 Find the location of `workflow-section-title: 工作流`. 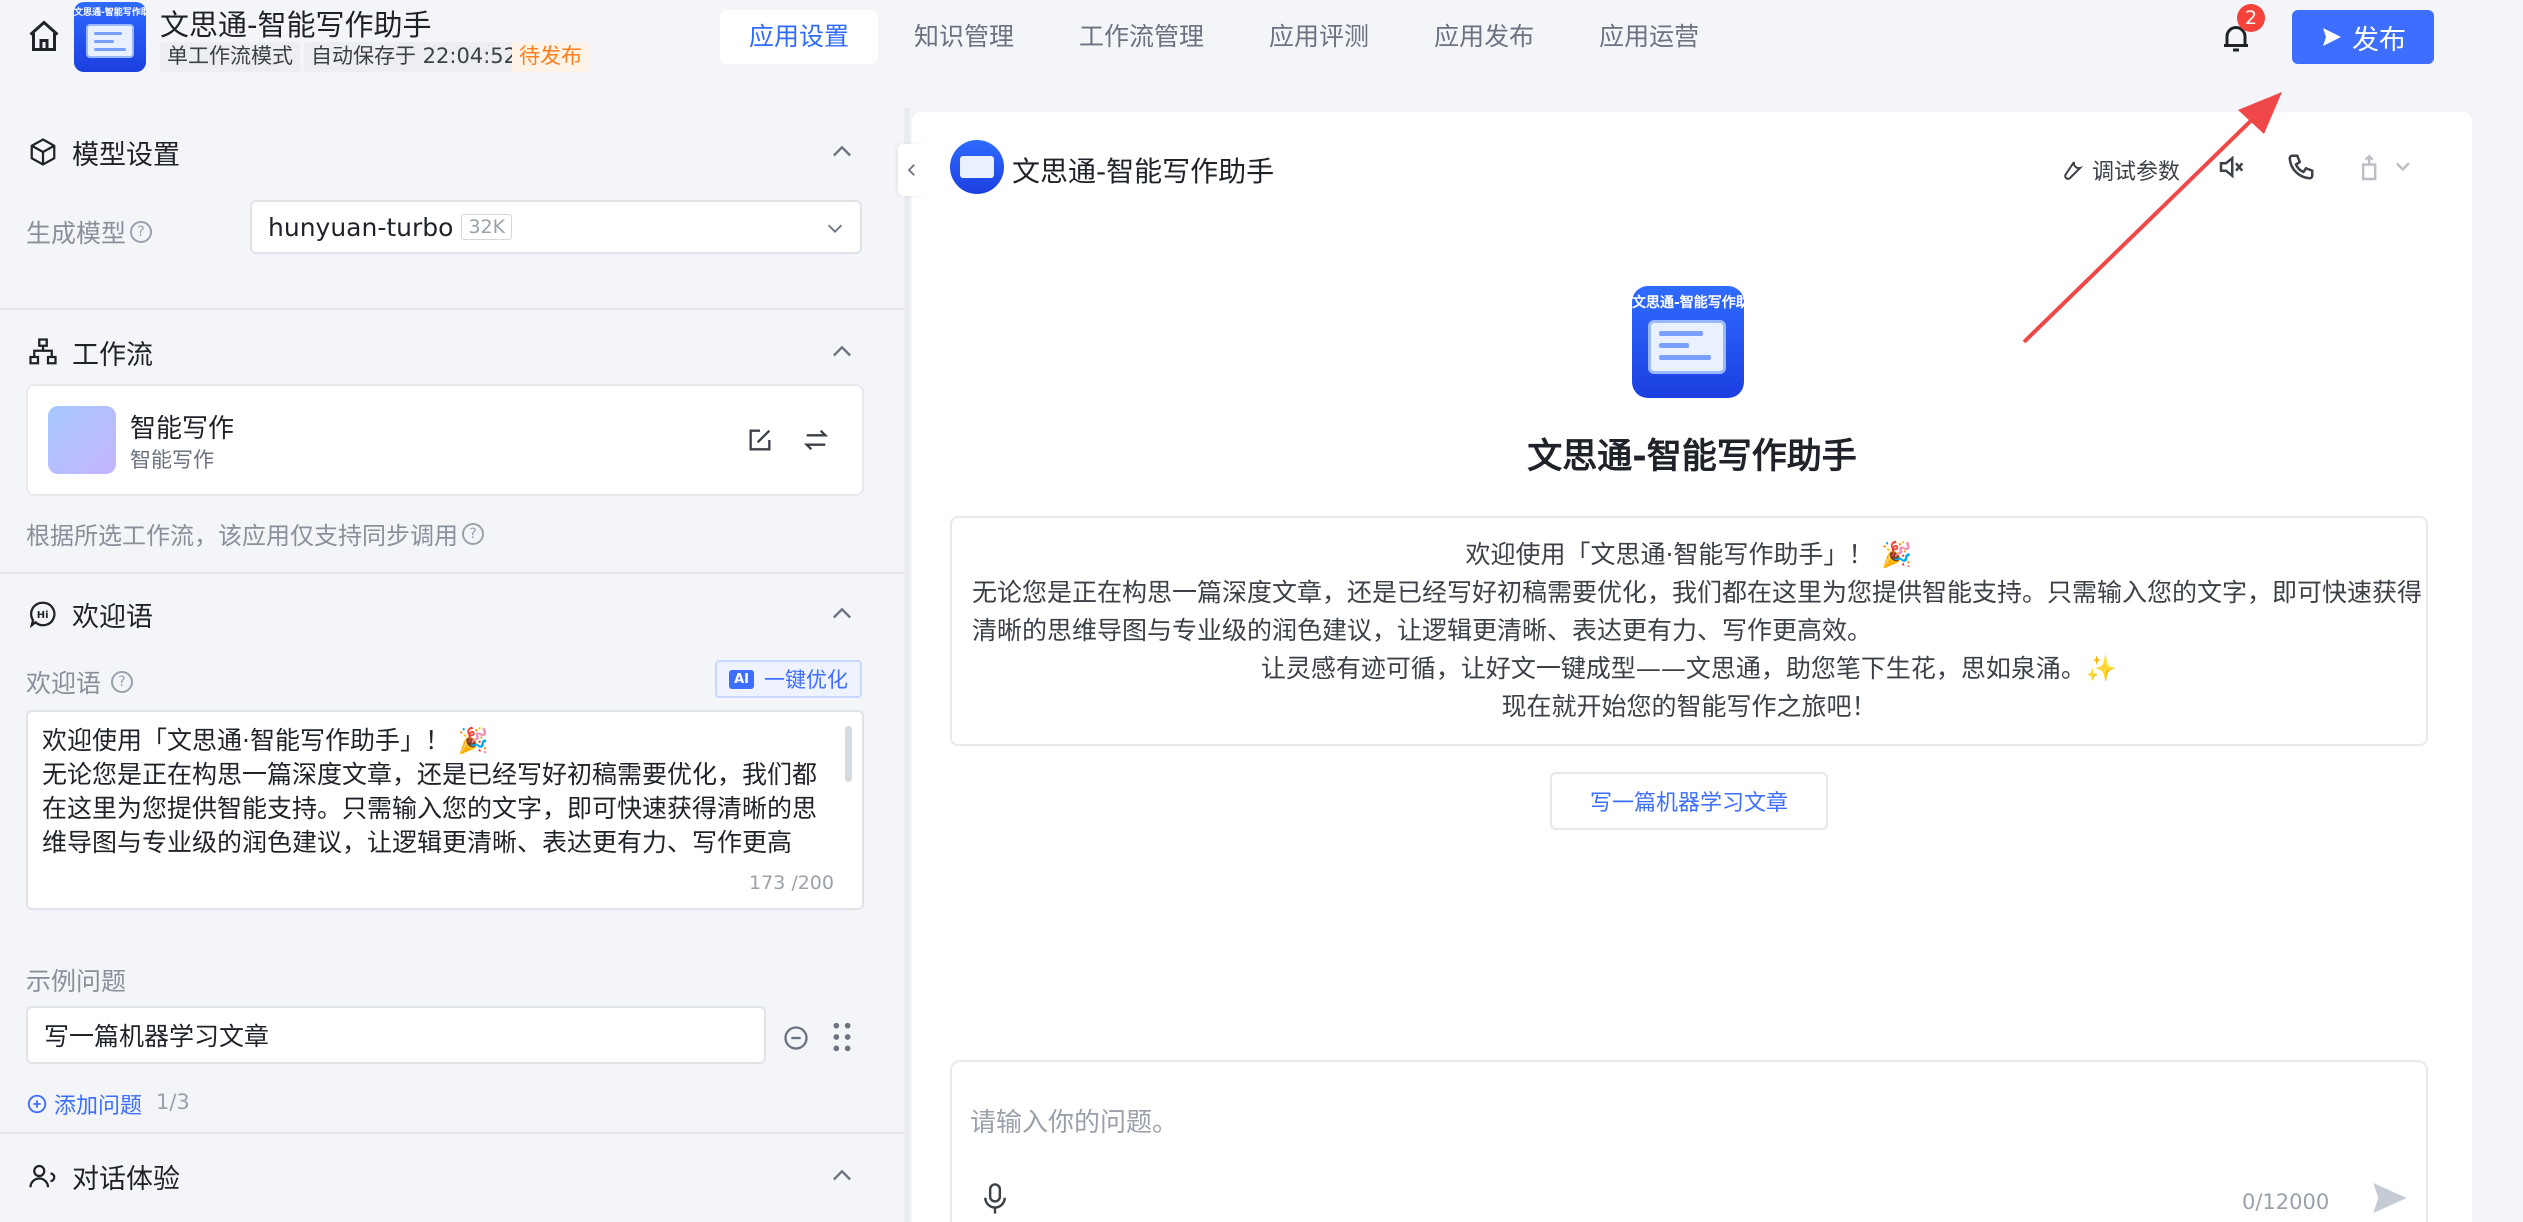

workflow-section-title: 工作流 is located at coordinates (90, 352).